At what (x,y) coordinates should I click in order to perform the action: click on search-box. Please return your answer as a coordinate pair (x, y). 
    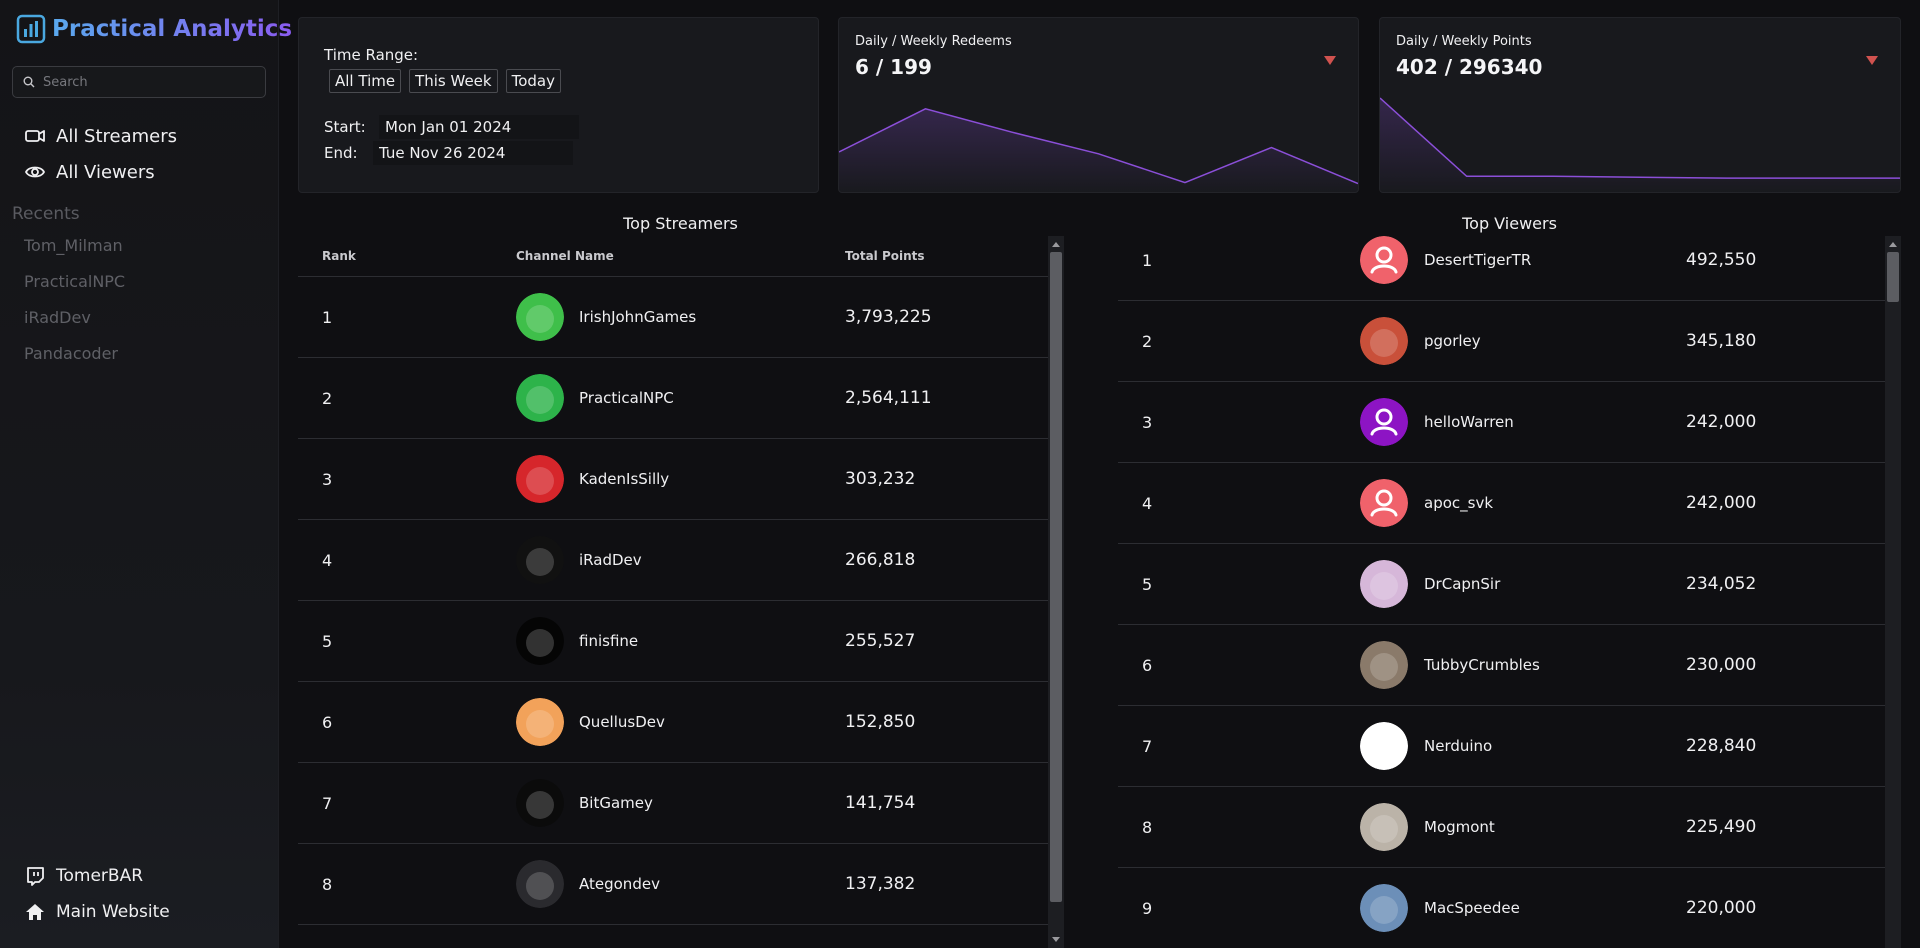
    Looking at the image, I should click on (139, 82).